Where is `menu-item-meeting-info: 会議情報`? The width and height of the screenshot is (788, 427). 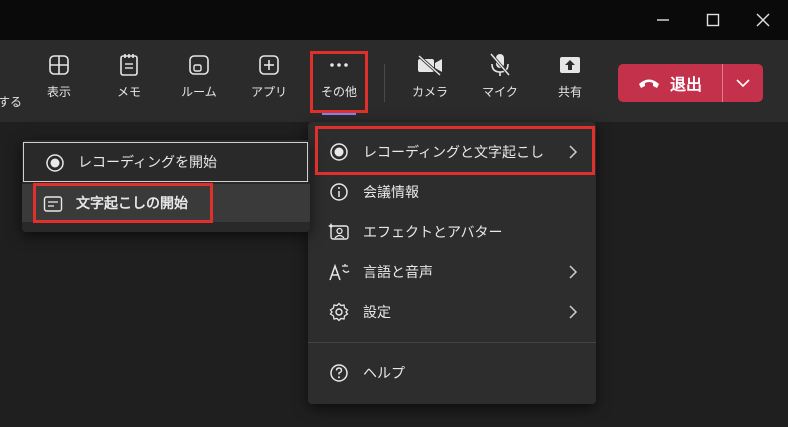 menu-item-meeting-info: 会議情報 is located at coordinates (452, 192).